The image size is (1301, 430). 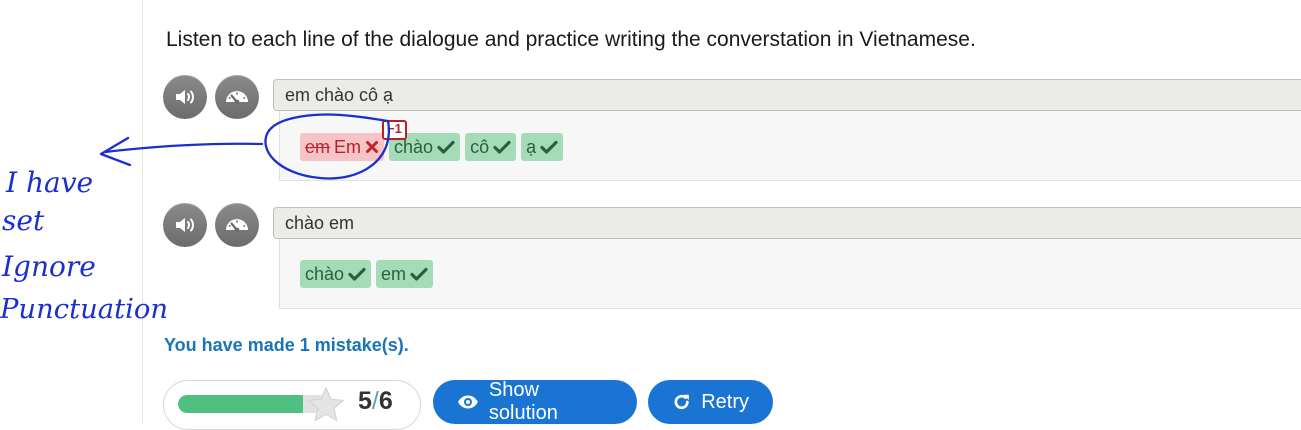 What do you see at coordinates (183, 148) in the screenshot?
I see `annotation-arrow` at bounding box center [183, 148].